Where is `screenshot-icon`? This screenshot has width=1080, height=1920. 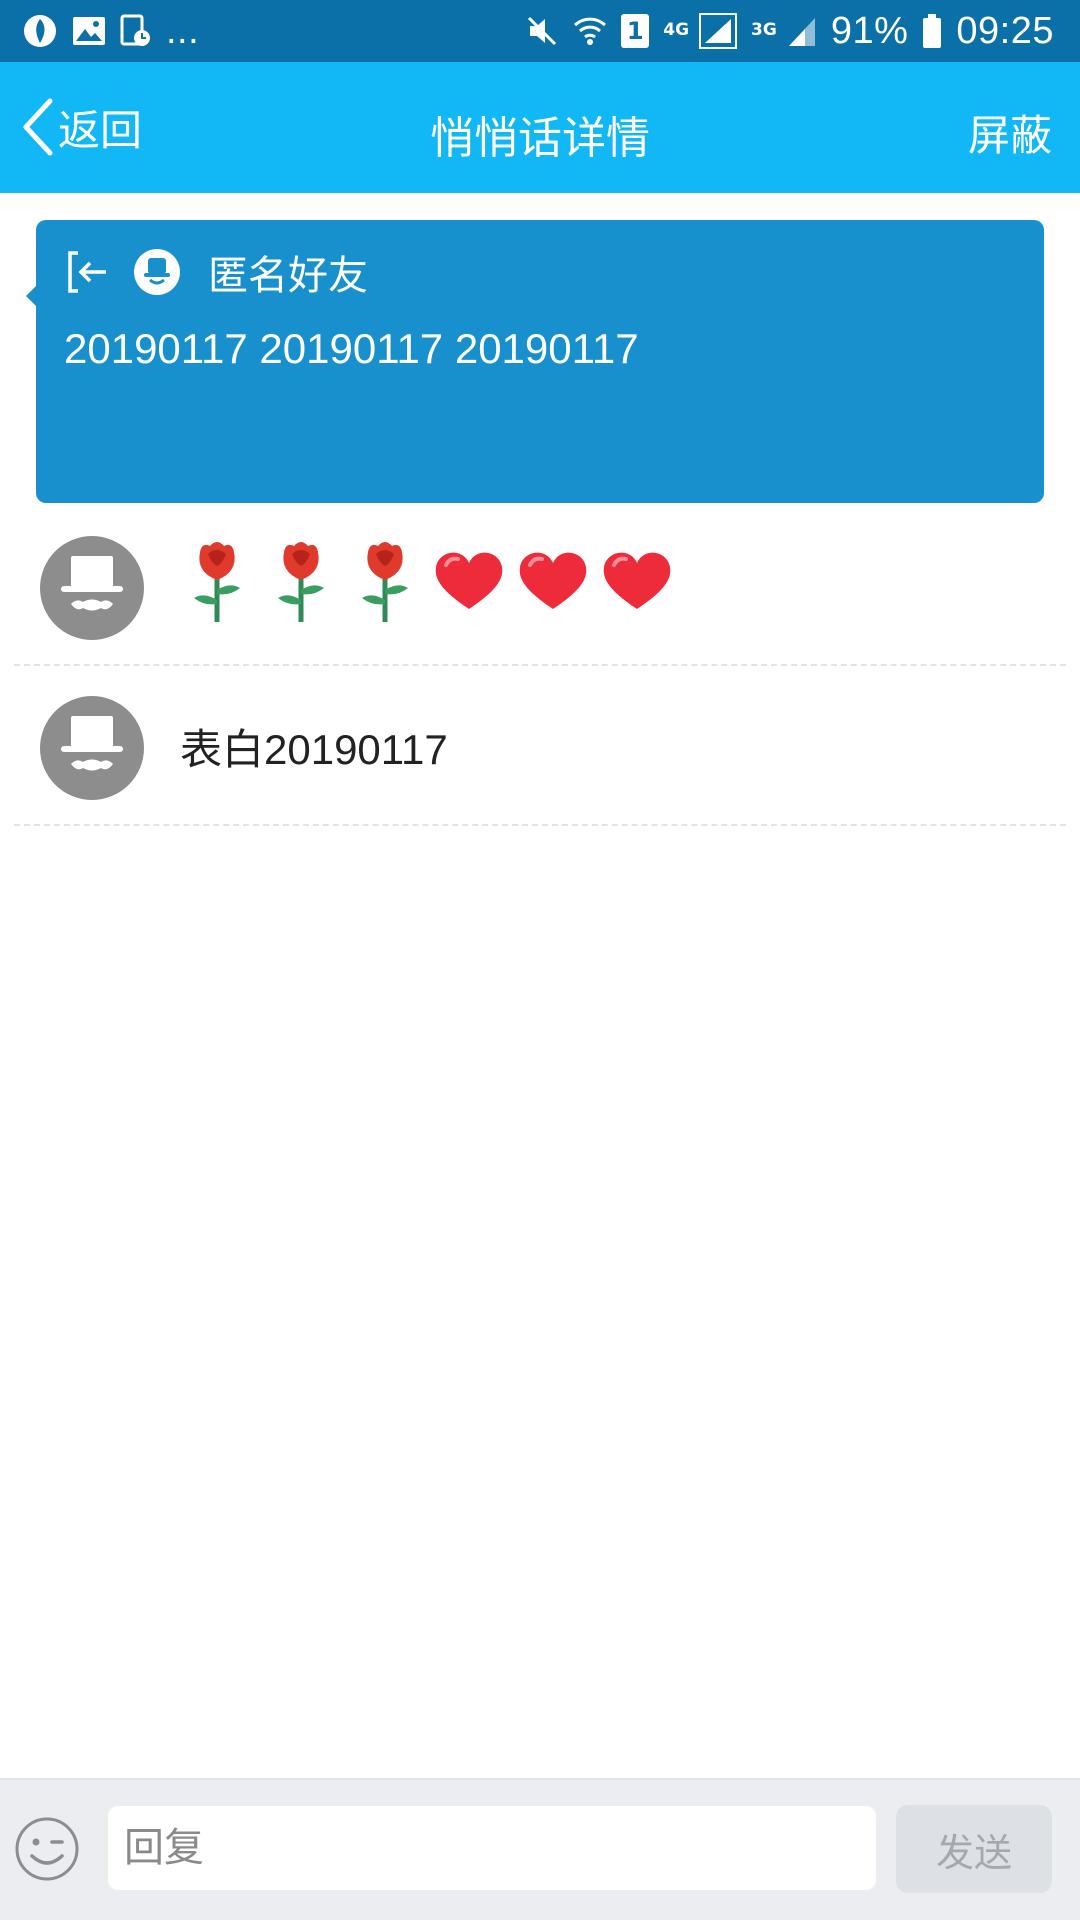 screenshot-icon is located at coordinates (136, 31).